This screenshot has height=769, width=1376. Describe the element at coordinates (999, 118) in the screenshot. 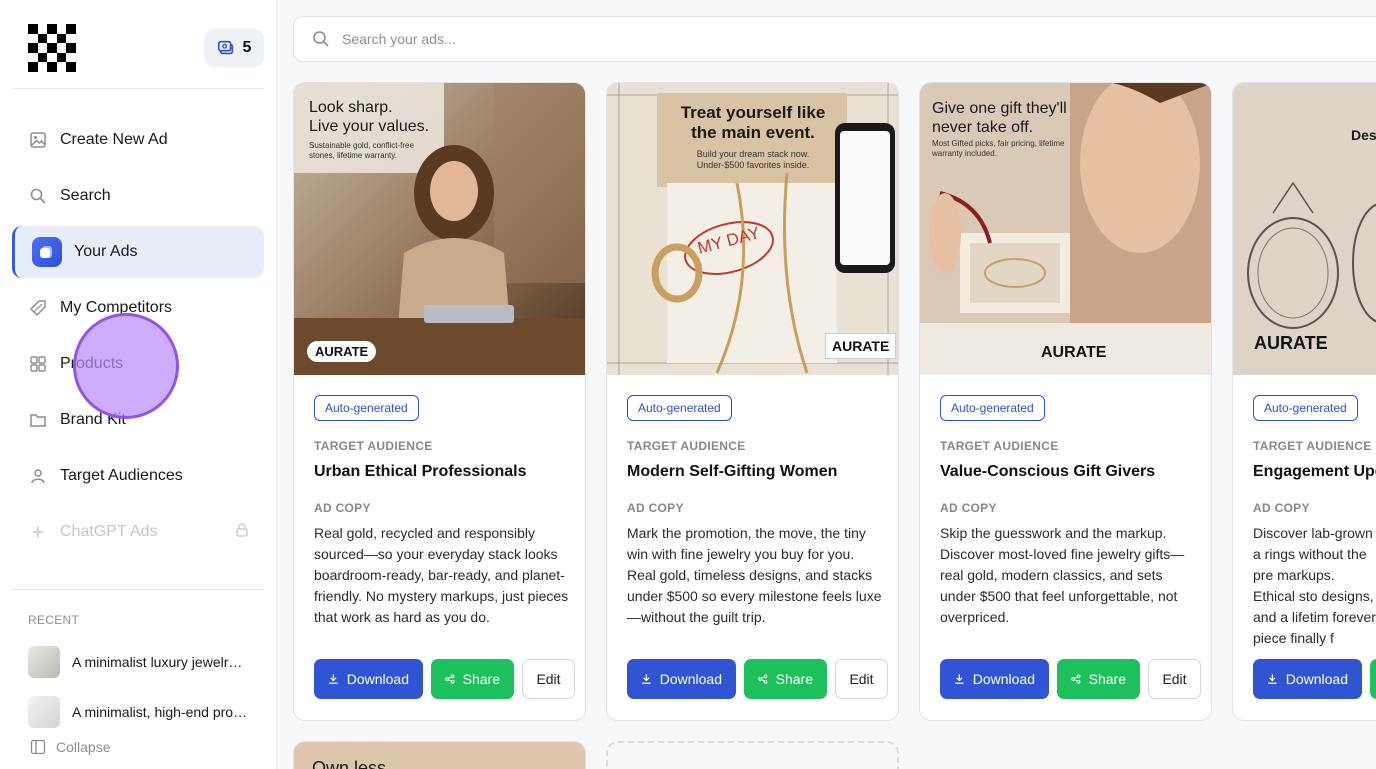

I see `ad-image-headline: Give one gift they'll never take off.` at that location.